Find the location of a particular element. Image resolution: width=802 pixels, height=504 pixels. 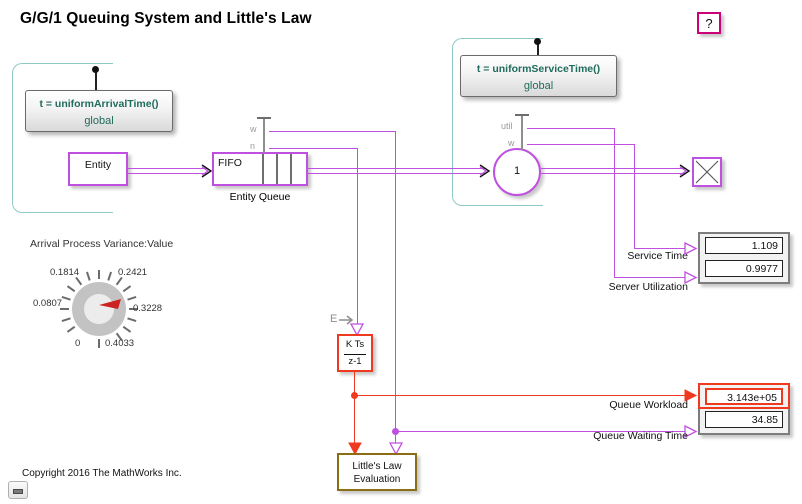

display-panel-server-stats: 1.109 0.9977 is located at coordinates (744, 258).